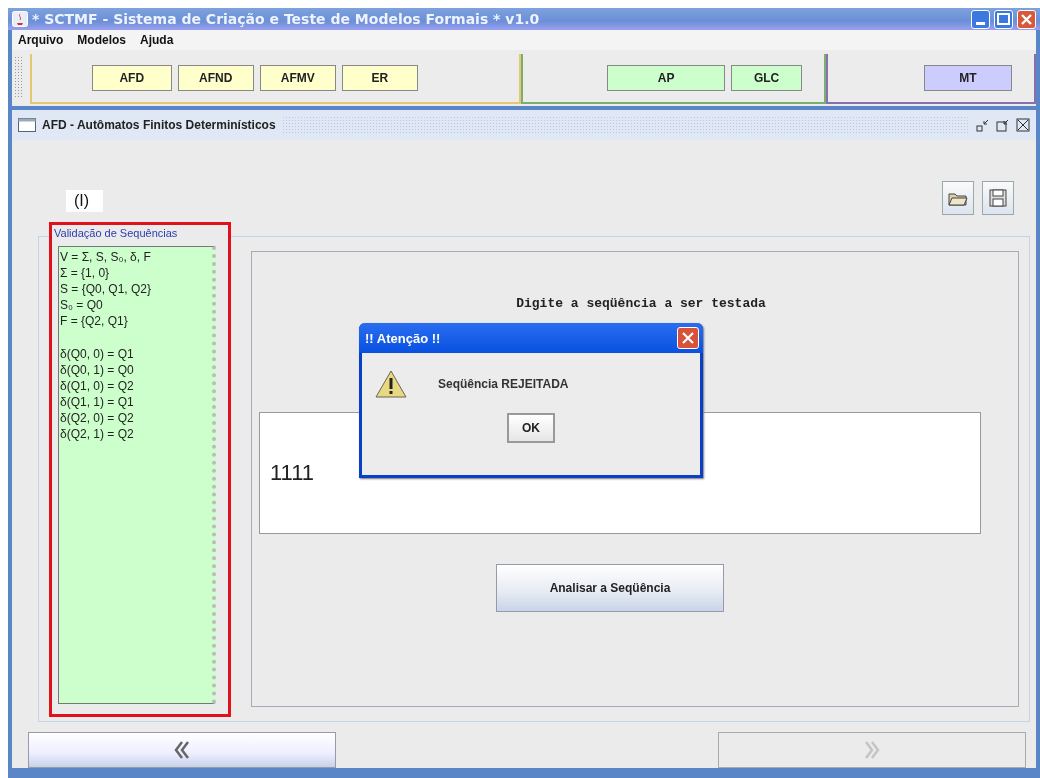  I want to click on transition-line: δ(Q2, 0) = Q2, so click(97, 417).